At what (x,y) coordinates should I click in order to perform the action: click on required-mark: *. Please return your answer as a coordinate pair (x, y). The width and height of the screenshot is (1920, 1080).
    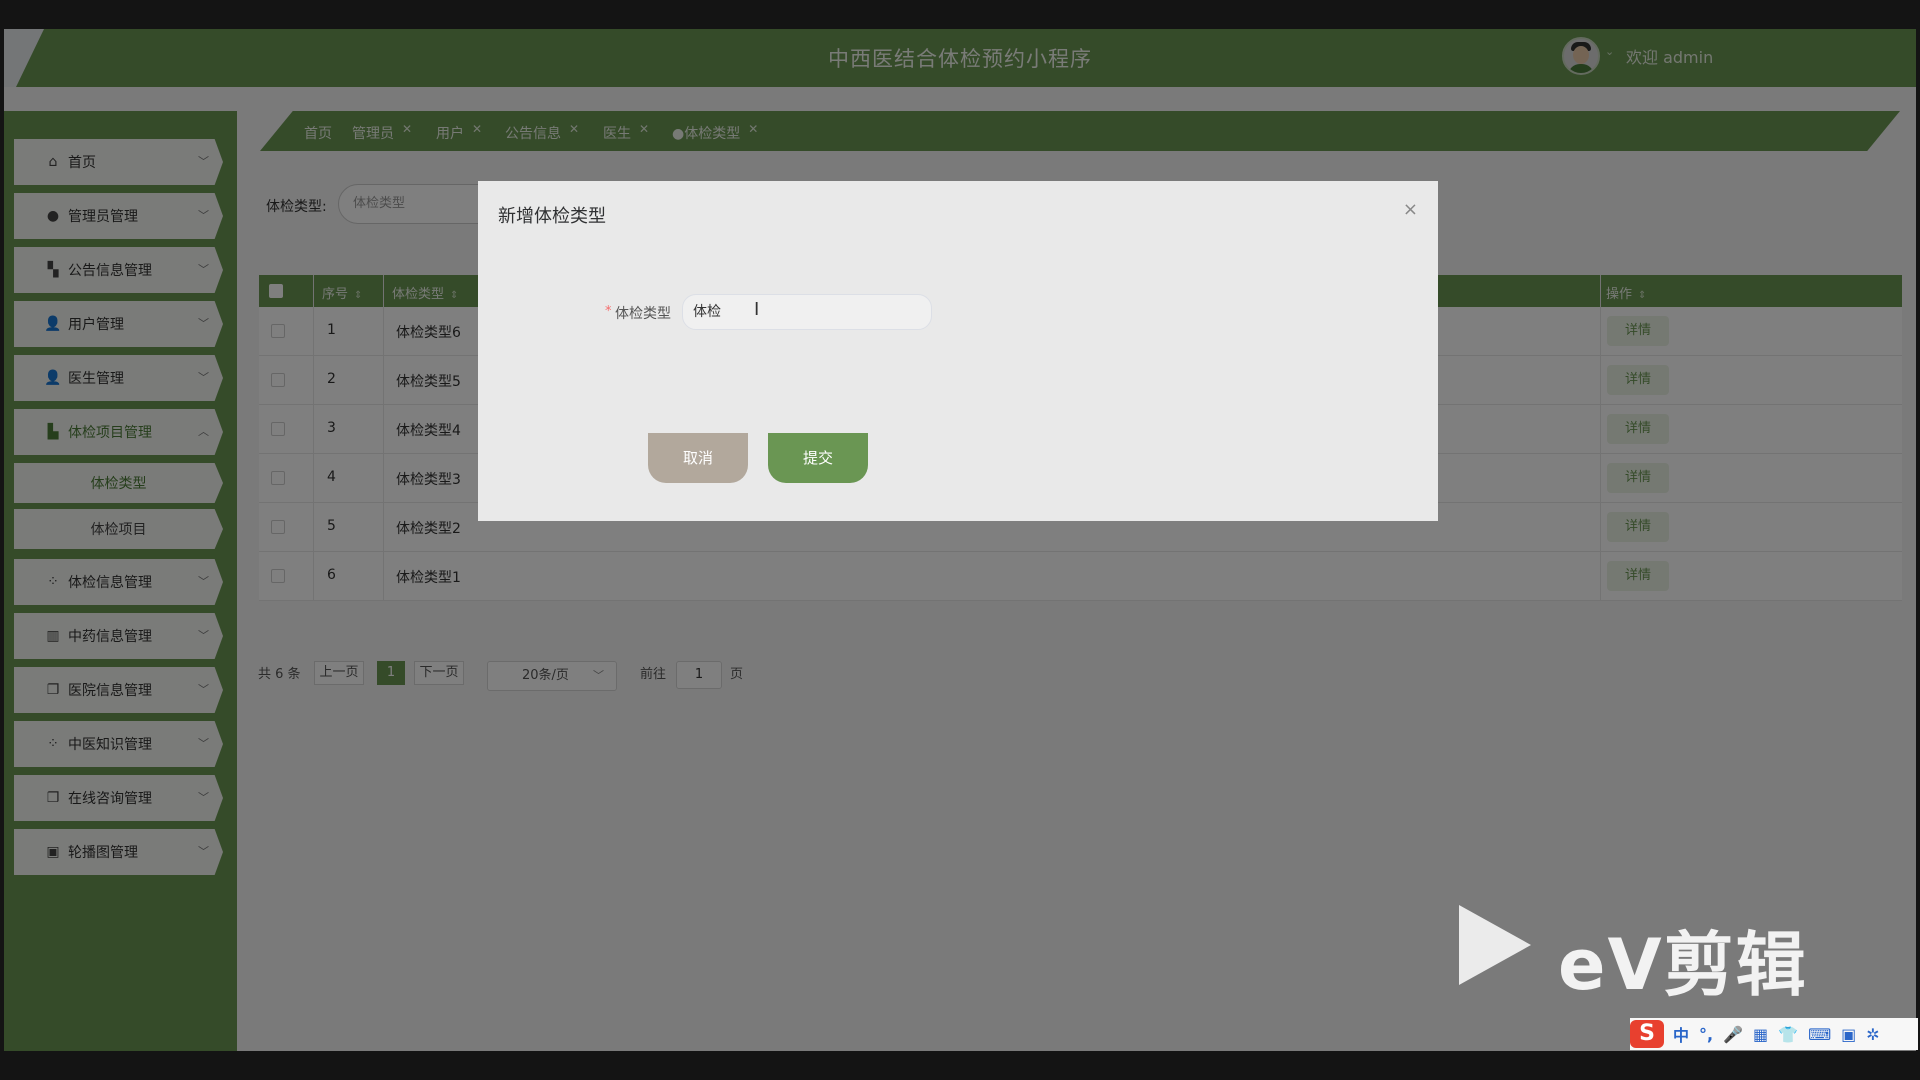
    Looking at the image, I should click on (608, 311).